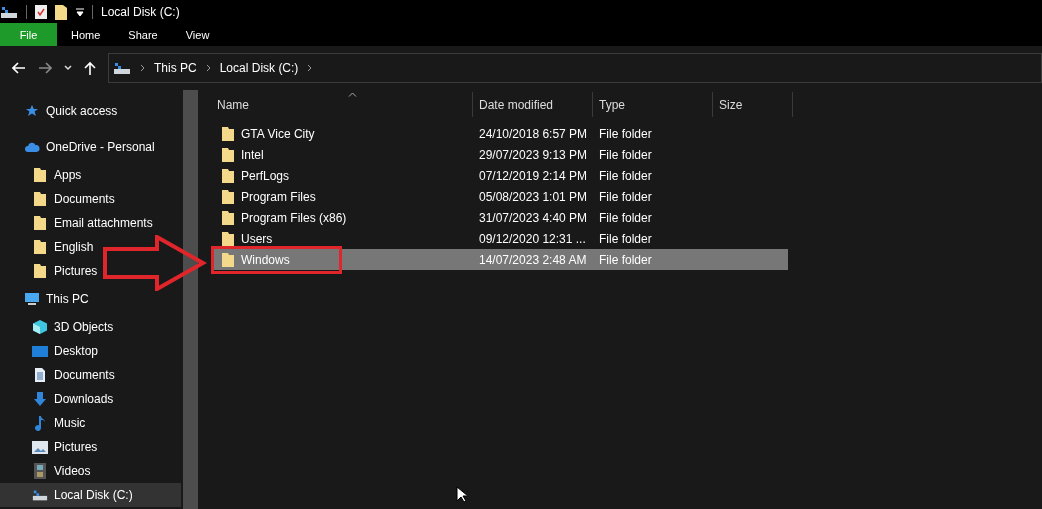  Describe the element at coordinates (653, 104) in the screenshot. I see `column-header: Type` at that location.